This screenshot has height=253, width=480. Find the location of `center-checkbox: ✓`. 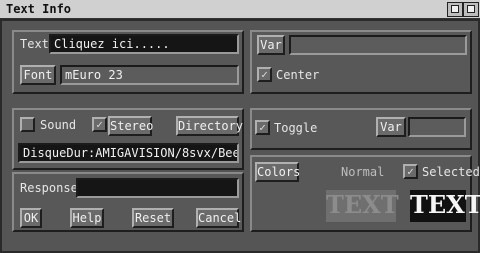

center-checkbox: ✓ is located at coordinates (264, 74).